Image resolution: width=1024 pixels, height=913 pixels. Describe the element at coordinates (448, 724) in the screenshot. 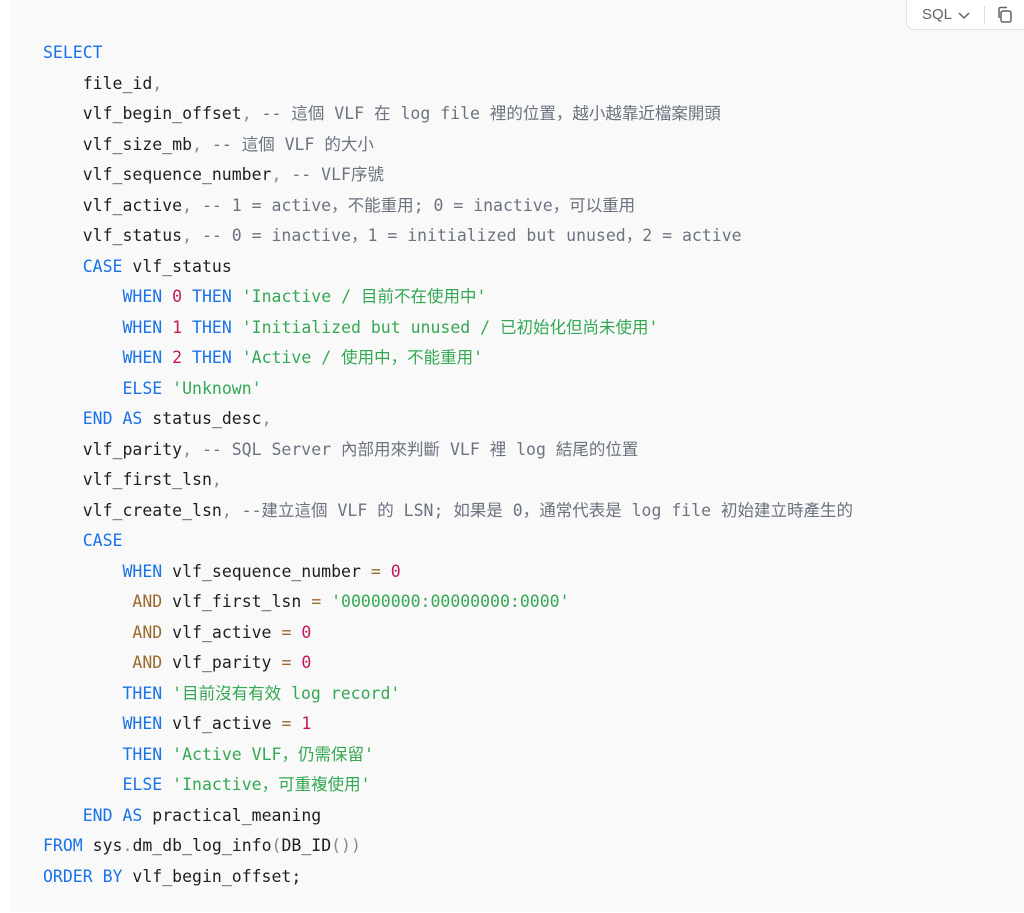

I see `code-line: WHEN vlf_active = 1` at that location.